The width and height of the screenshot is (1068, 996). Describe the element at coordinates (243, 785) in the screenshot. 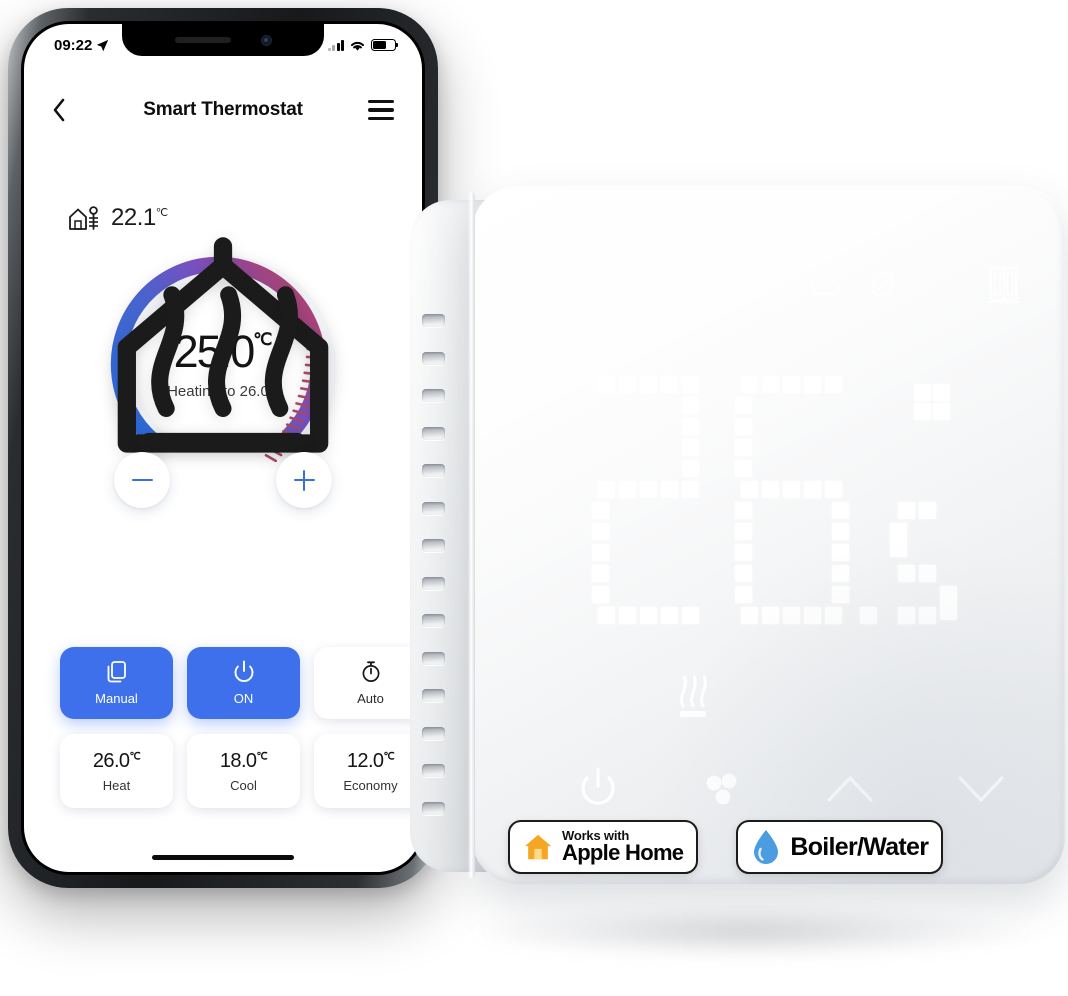

I see `preset-label-cool: Cool` at that location.